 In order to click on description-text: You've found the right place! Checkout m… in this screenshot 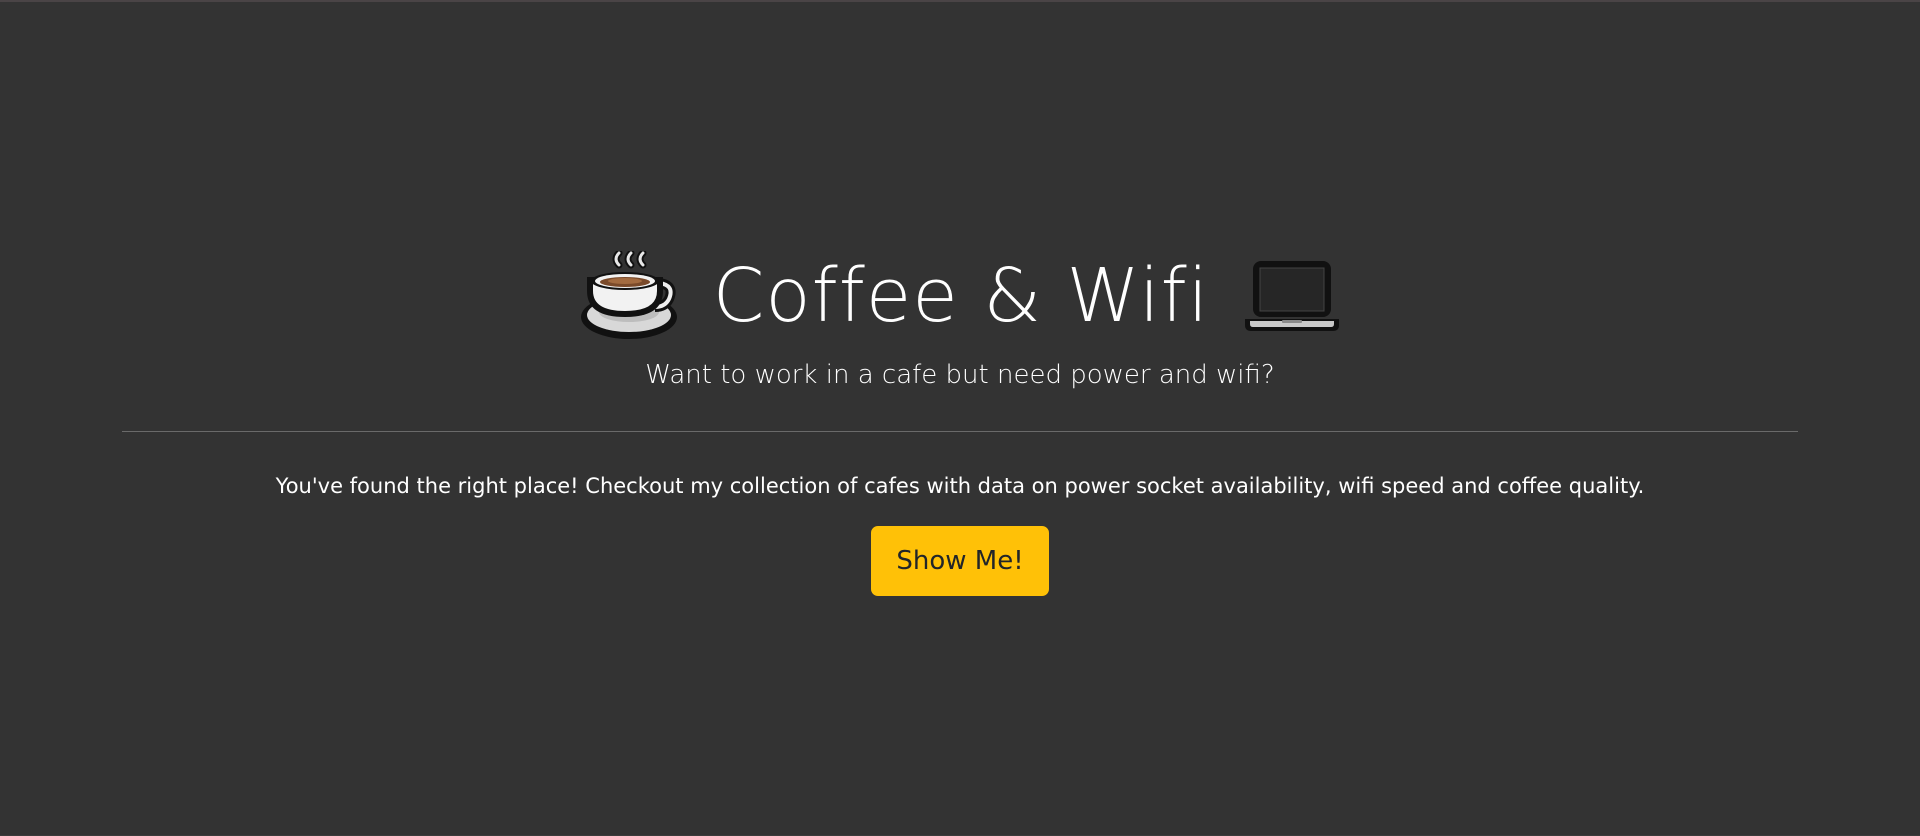, I will do `click(960, 486)`.